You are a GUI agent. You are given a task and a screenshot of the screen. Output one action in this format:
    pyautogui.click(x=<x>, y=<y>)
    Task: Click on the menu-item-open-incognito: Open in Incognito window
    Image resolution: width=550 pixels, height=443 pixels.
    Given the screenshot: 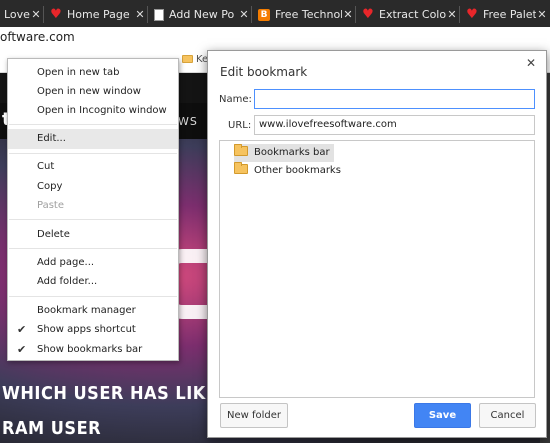 What is the action you would take?
    pyautogui.click(x=93, y=111)
    